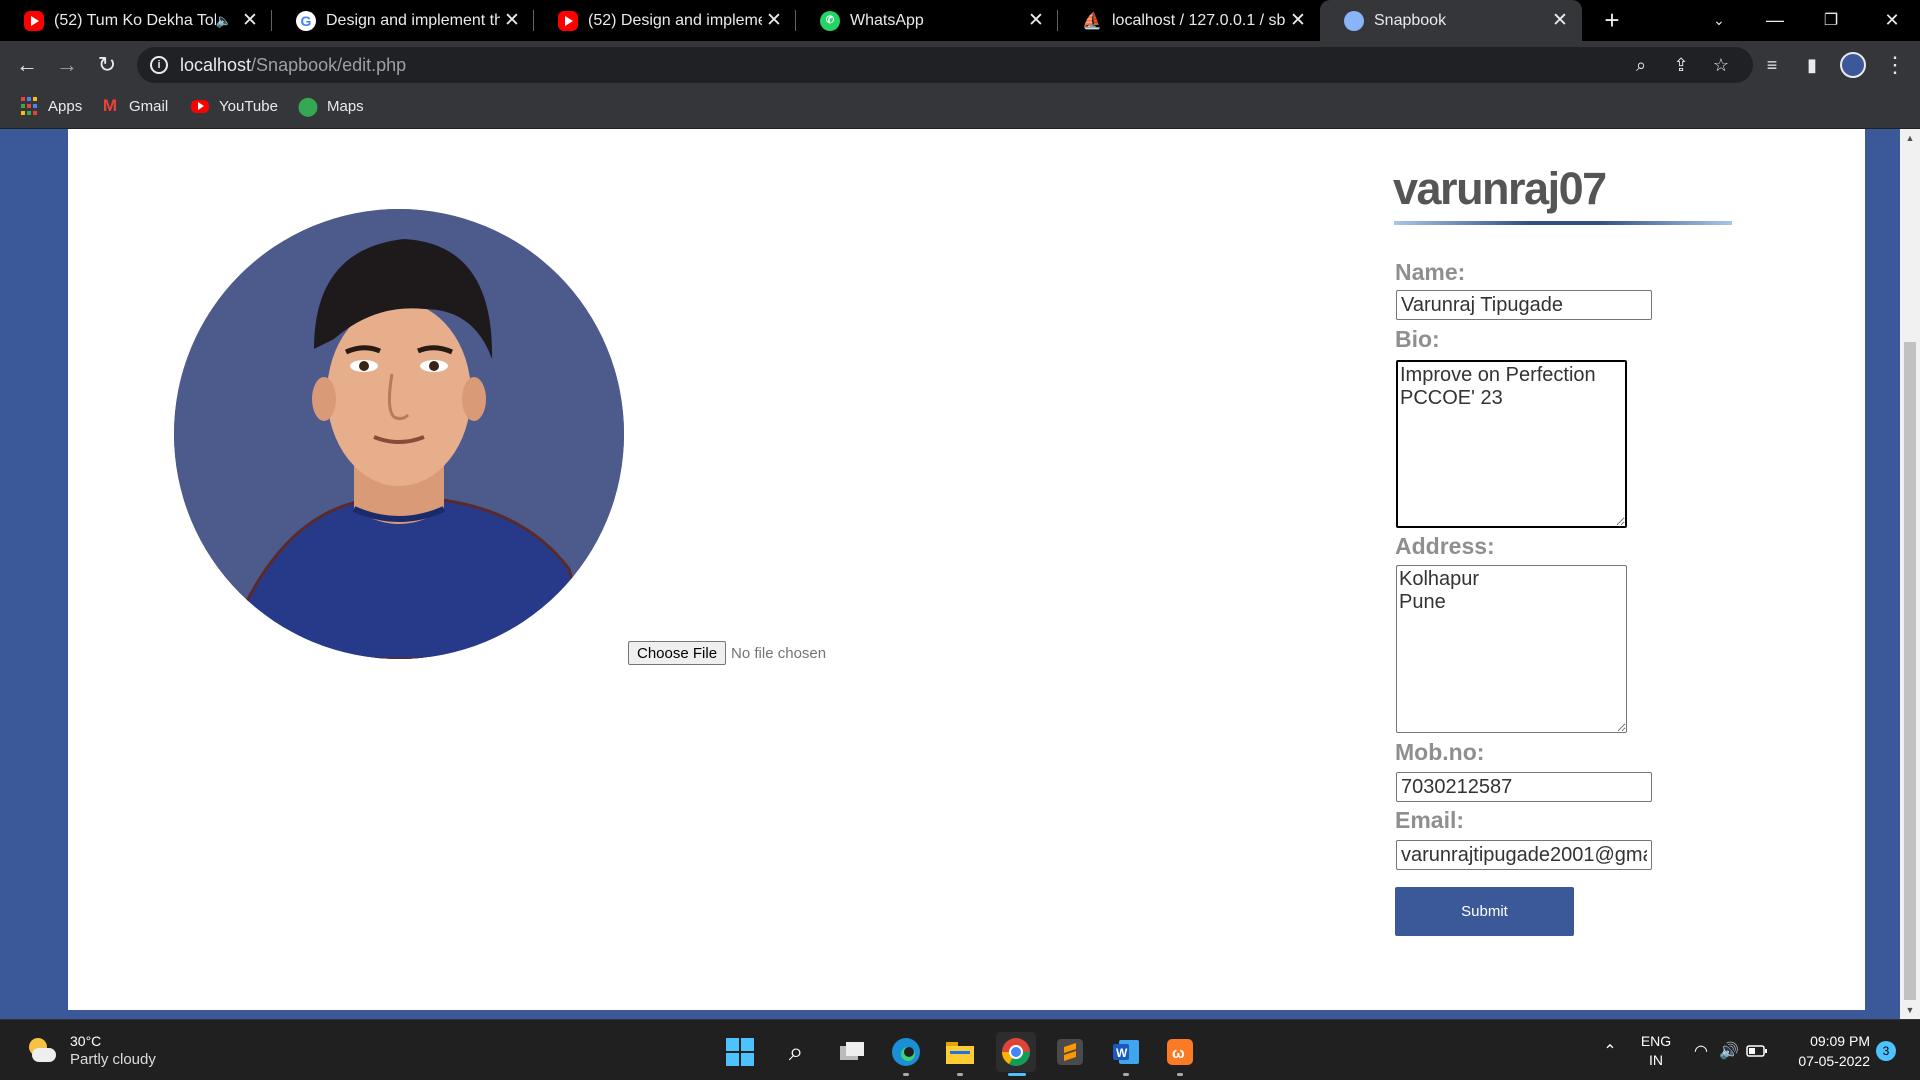 The height and width of the screenshot is (1080, 1920). What do you see at coordinates (1524, 855) in the screenshot?
I see `email-input` at bounding box center [1524, 855].